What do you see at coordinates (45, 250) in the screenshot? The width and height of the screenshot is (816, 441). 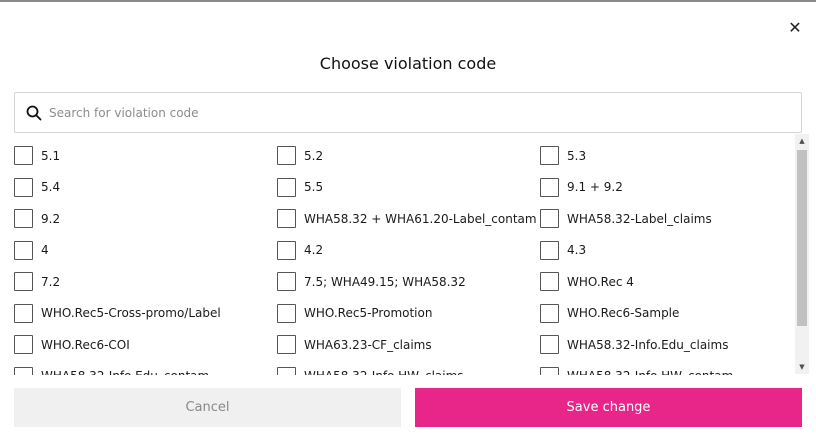 I see `violation-code-label: 4` at bounding box center [45, 250].